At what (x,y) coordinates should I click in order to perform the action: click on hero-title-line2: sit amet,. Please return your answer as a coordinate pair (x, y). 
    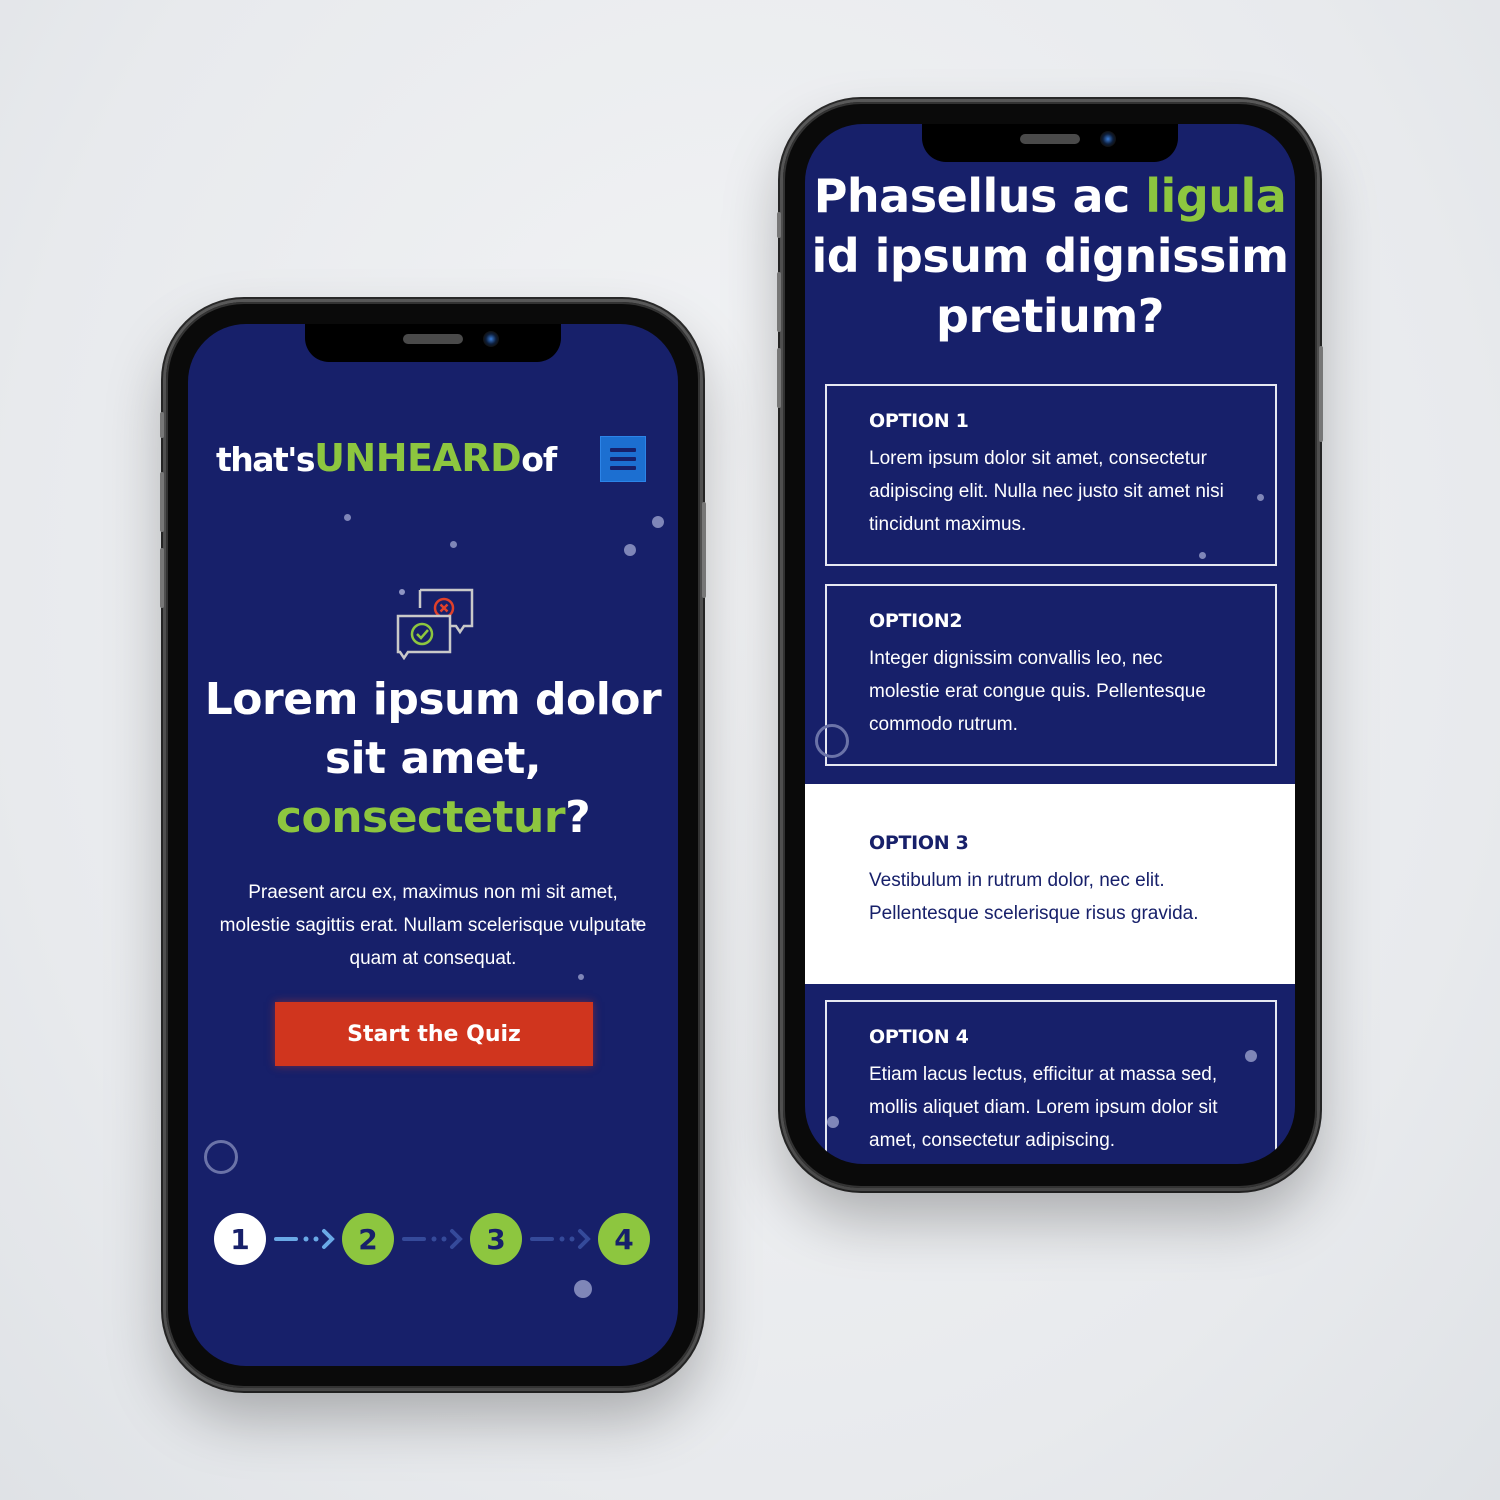
    Looking at the image, I should click on (433, 758).